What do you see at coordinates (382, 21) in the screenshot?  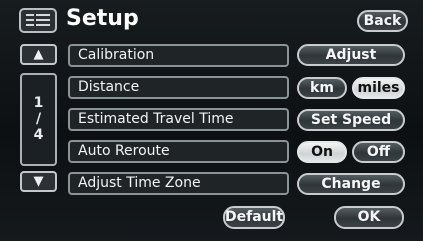 I see `back-button: Back` at bounding box center [382, 21].